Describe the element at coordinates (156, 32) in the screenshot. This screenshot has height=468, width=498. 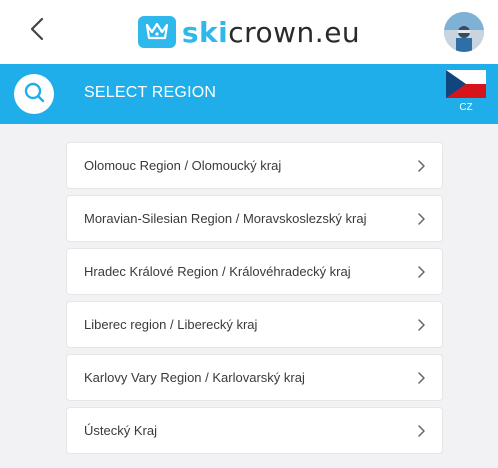
I see `crown-icon` at that location.